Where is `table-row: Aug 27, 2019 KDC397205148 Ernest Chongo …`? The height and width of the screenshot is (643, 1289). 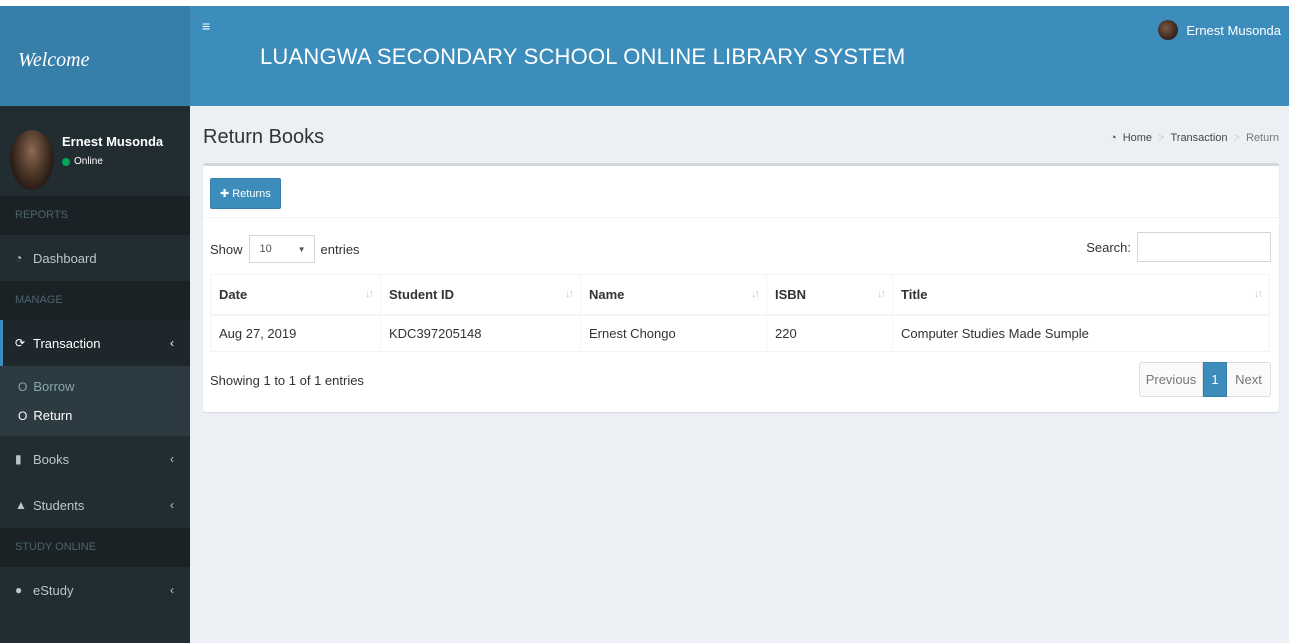 table-row: Aug 27, 2019 KDC397205148 Ernest Chongo … is located at coordinates (740, 333).